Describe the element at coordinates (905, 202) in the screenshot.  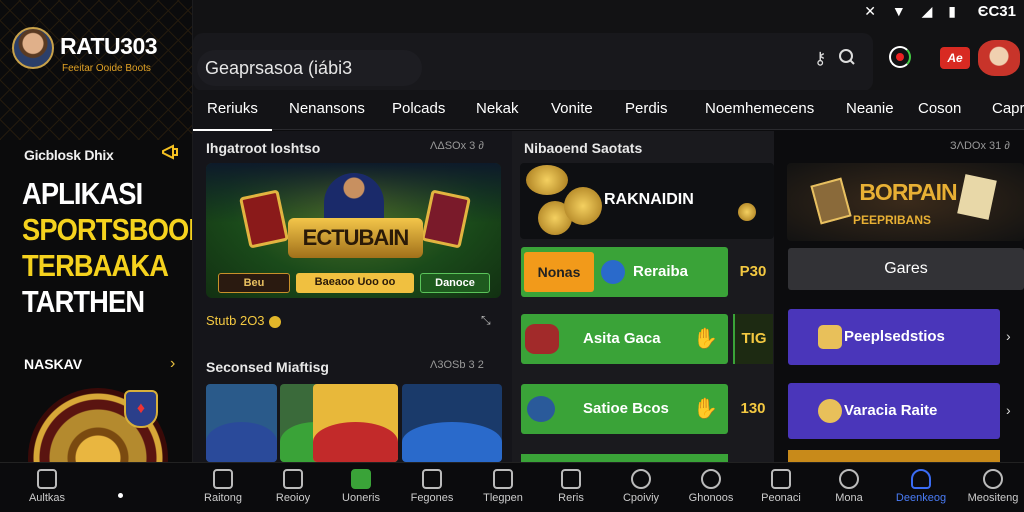
I see `game-banner: BORPAIN PEEPRIBANS` at that location.